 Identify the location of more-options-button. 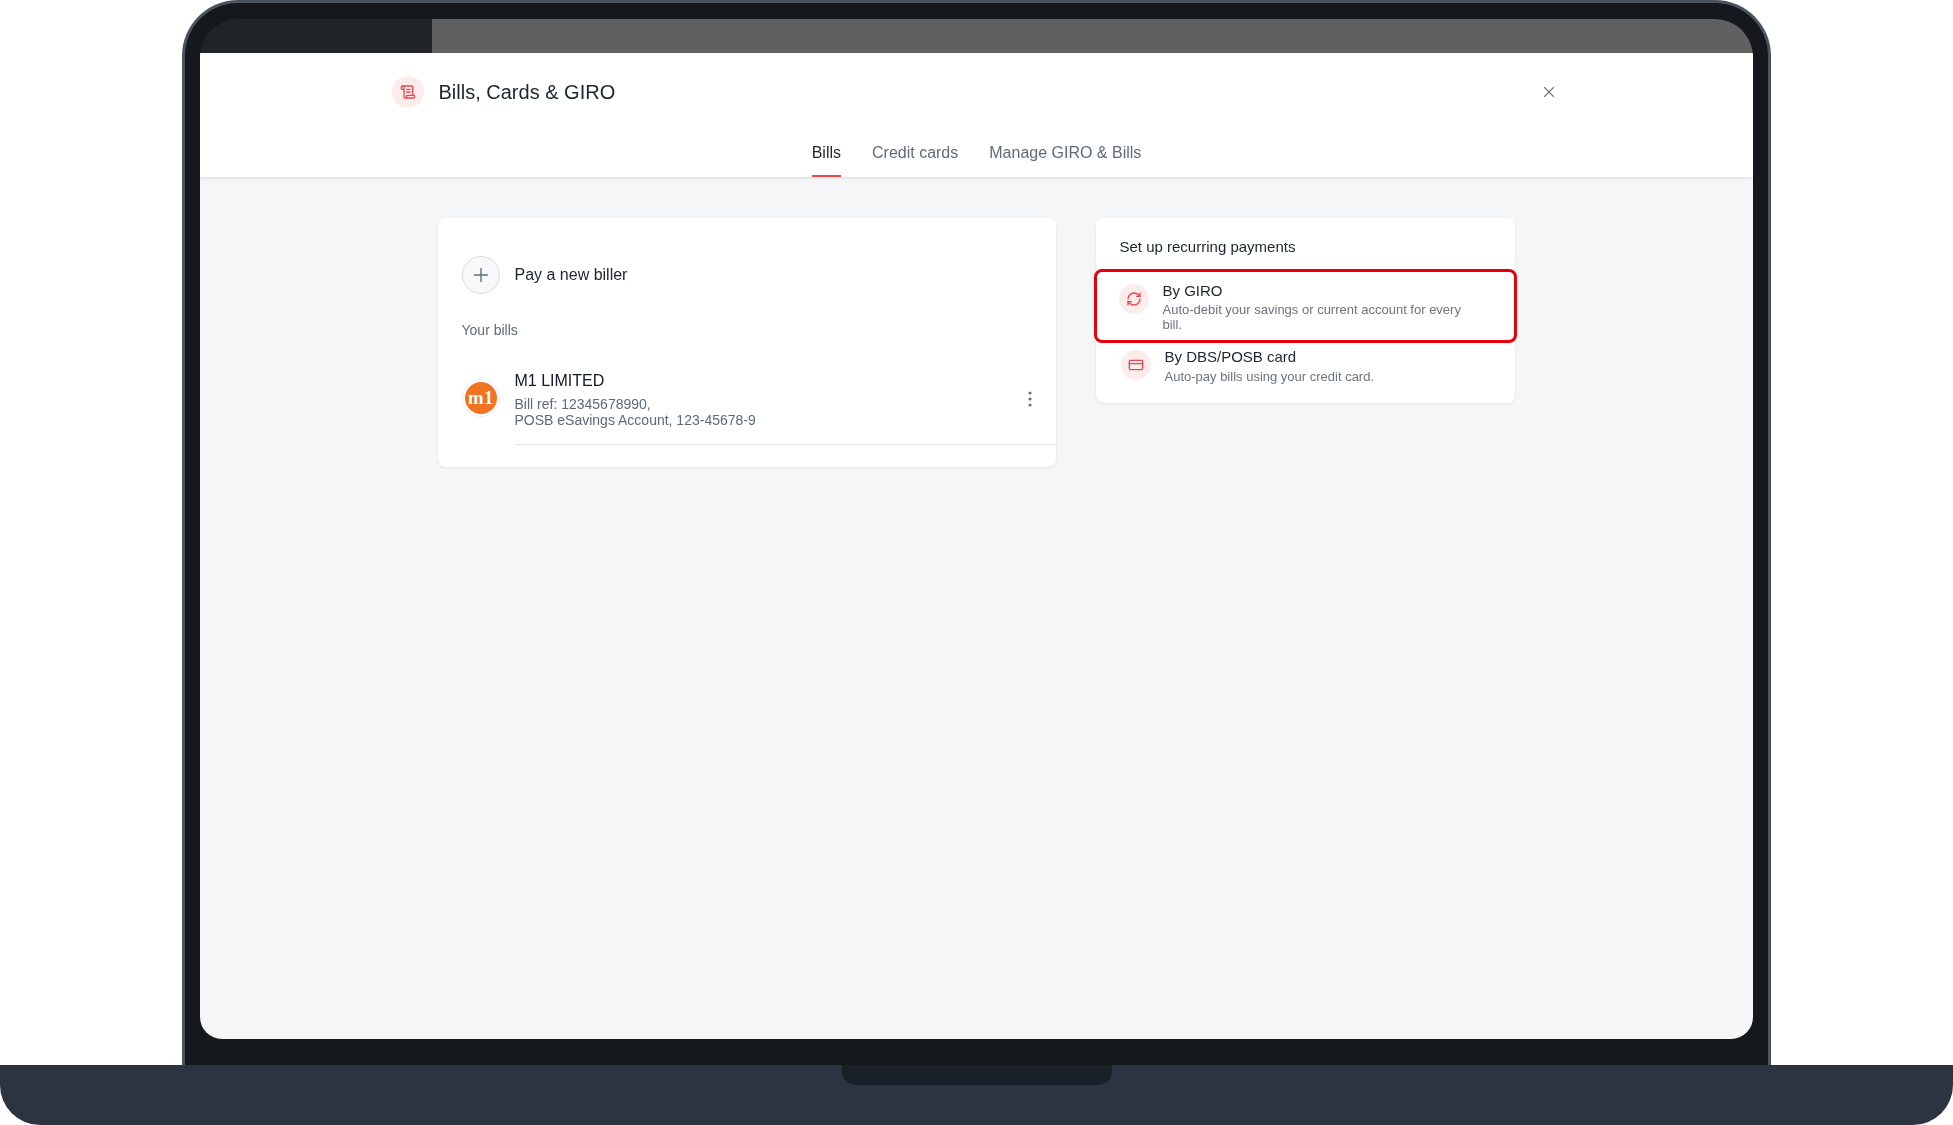
(1029, 398).